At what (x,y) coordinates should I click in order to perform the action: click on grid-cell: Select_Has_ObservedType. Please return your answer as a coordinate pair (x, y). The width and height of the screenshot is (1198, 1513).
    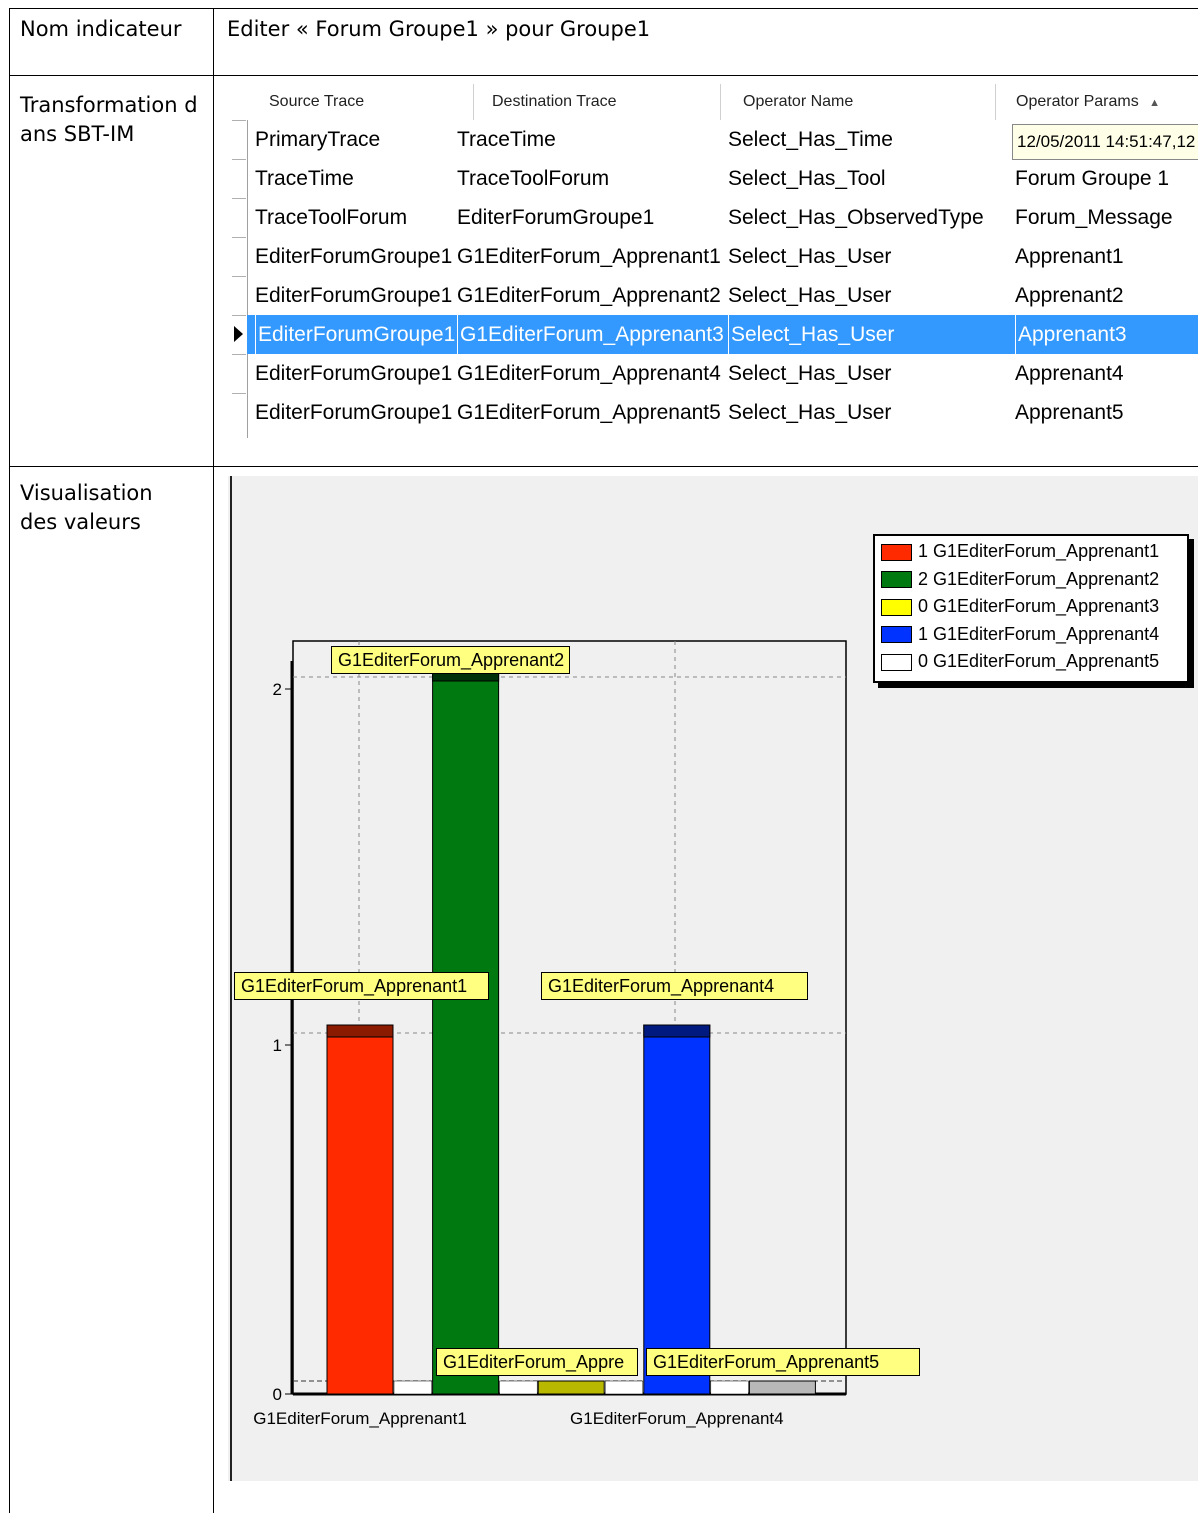
    Looking at the image, I should click on (856, 217).